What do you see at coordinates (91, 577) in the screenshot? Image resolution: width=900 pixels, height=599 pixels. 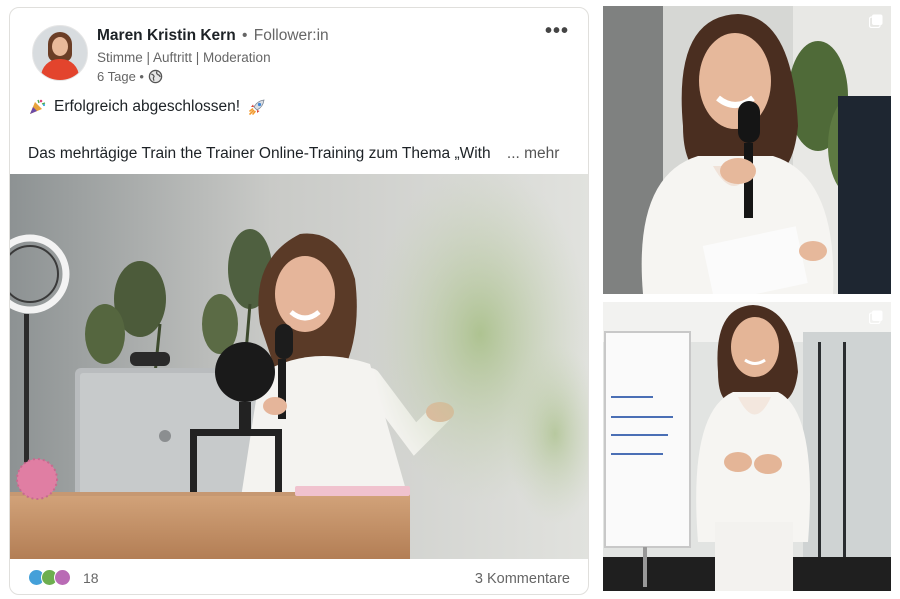 I see `reaction-count: 18` at bounding box center [91, 577].